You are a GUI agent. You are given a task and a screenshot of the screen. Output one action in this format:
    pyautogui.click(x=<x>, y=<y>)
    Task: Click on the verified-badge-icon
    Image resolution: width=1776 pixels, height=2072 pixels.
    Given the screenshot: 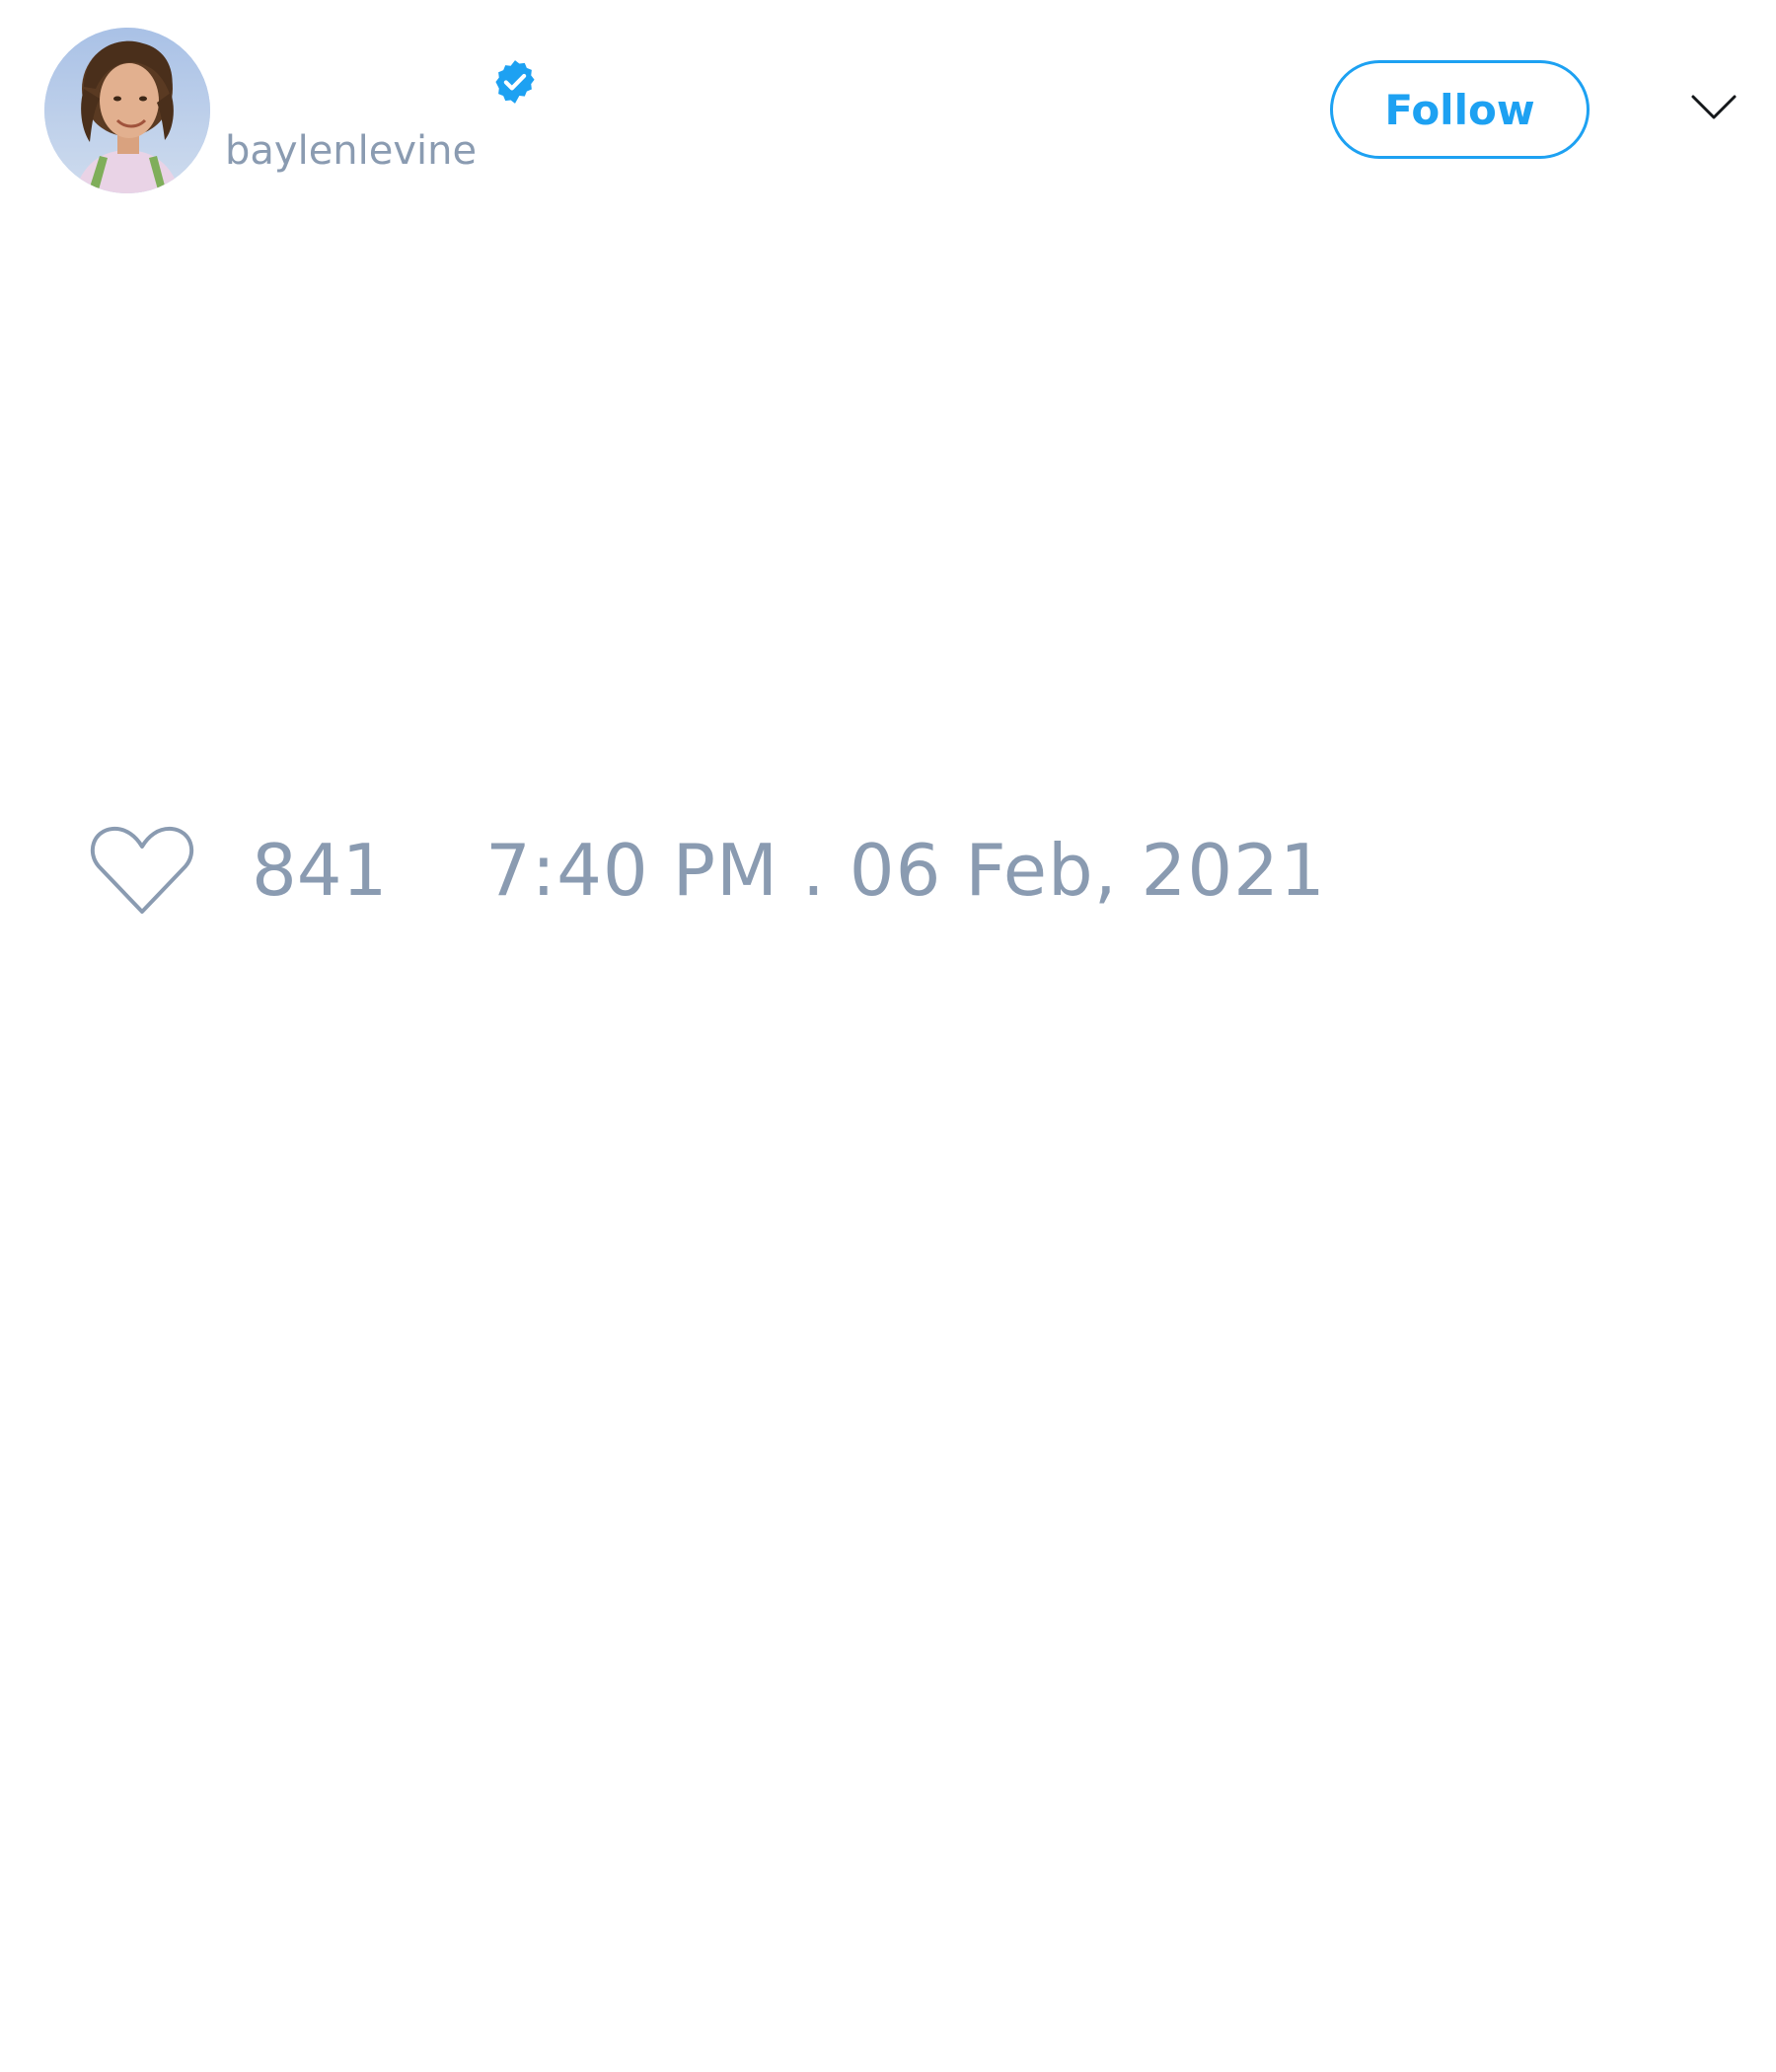 What is the action you would take?
    pyautogui.click(x=515, y=82)
    